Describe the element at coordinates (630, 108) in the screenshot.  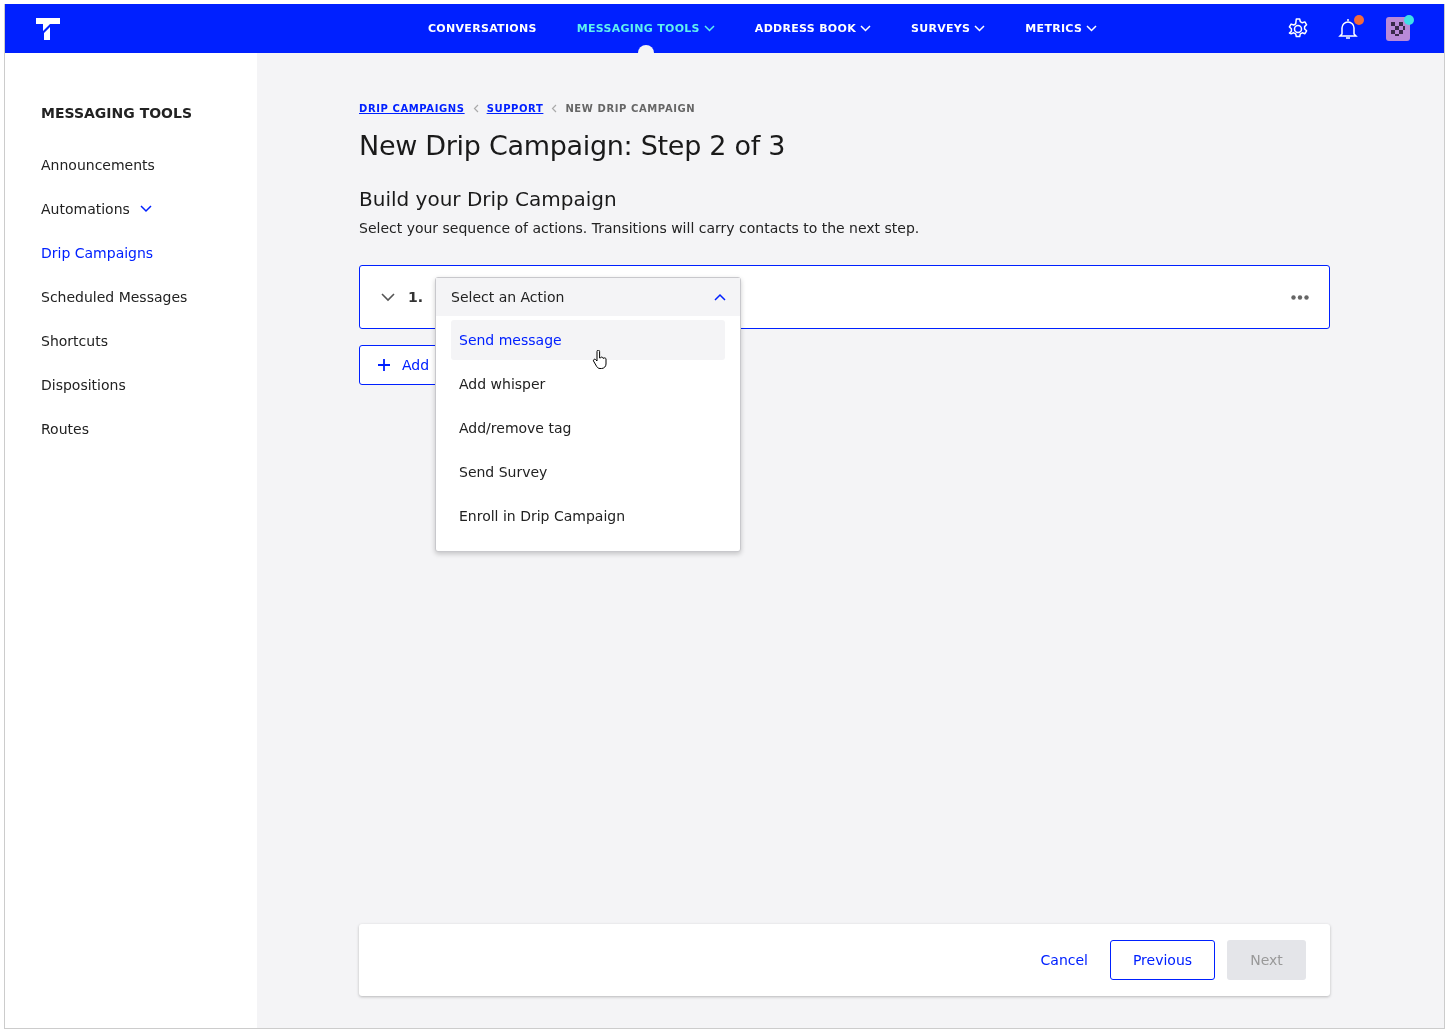
I see `breadcrumb-current: NEW DRIP CAMPAIGN` at that location.